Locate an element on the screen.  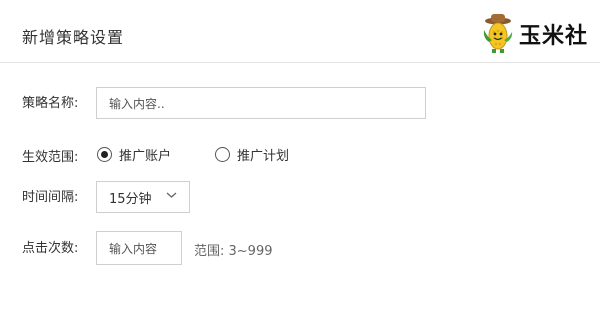
chevron-down-icon is located at coordinates (171, 195).